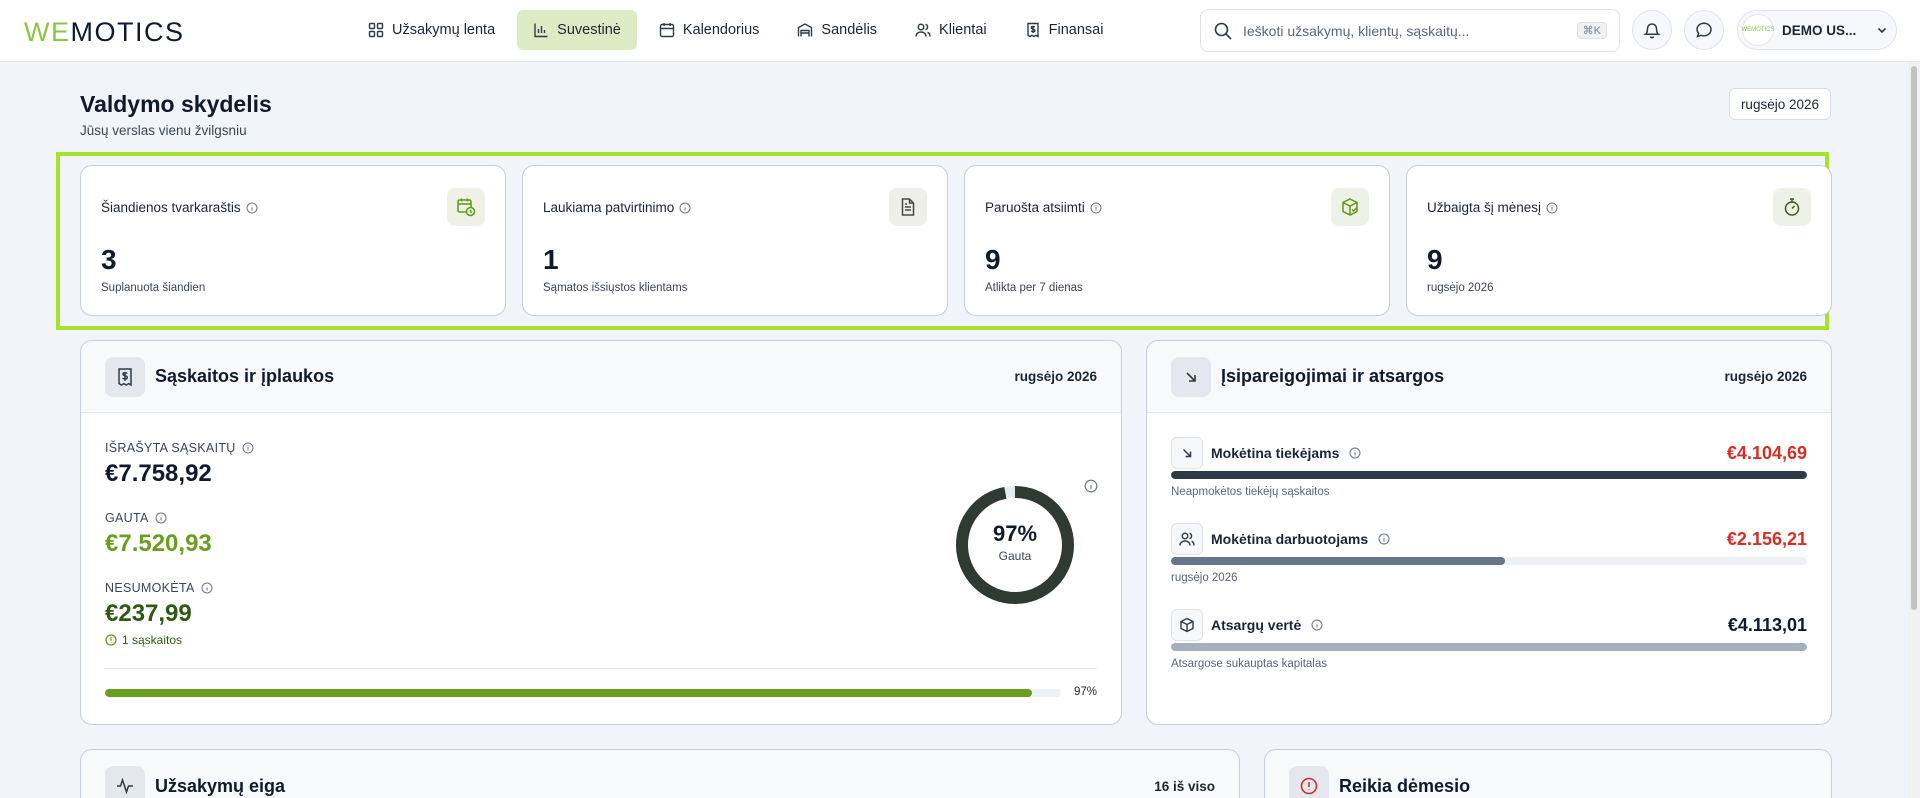 The image size is (1920, 798). I want to click on card-title: Įsipareigojimai ir atsargos, so click(1333, 376).